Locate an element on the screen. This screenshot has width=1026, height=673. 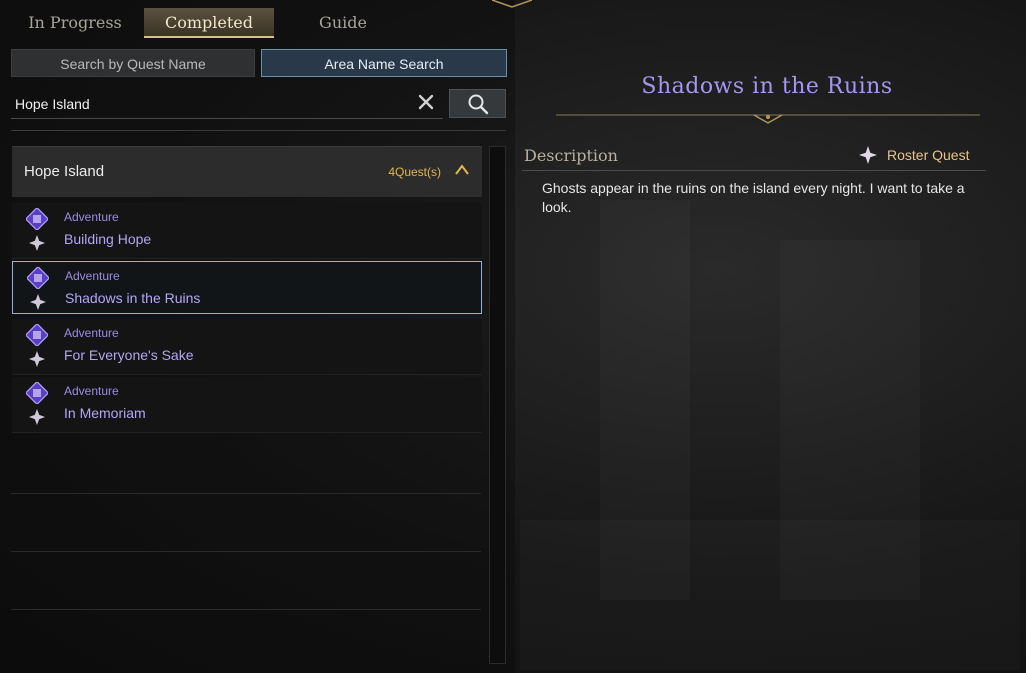
roster-quest-label: Roster Quest is located at coordinates (928, 155).